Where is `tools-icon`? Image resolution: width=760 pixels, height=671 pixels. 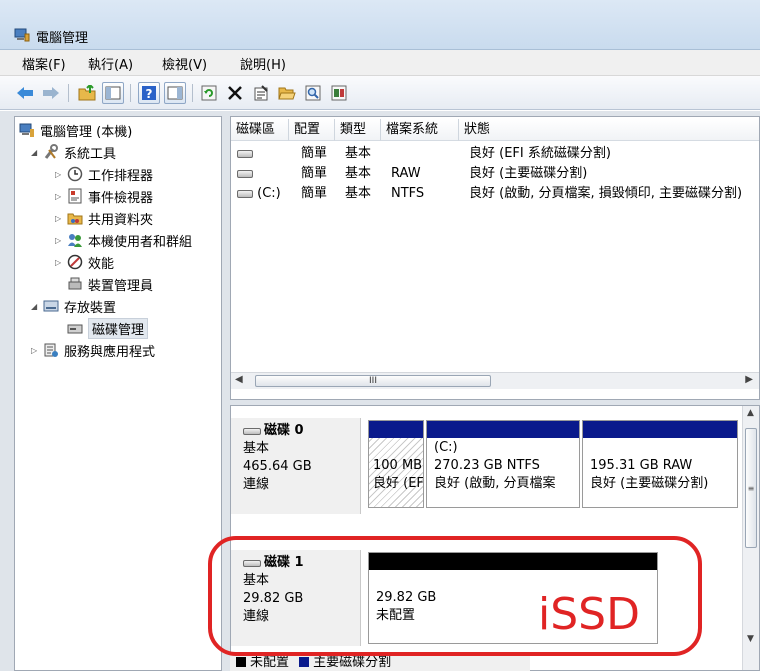 tools-icon is located at coordinates (51, 152).